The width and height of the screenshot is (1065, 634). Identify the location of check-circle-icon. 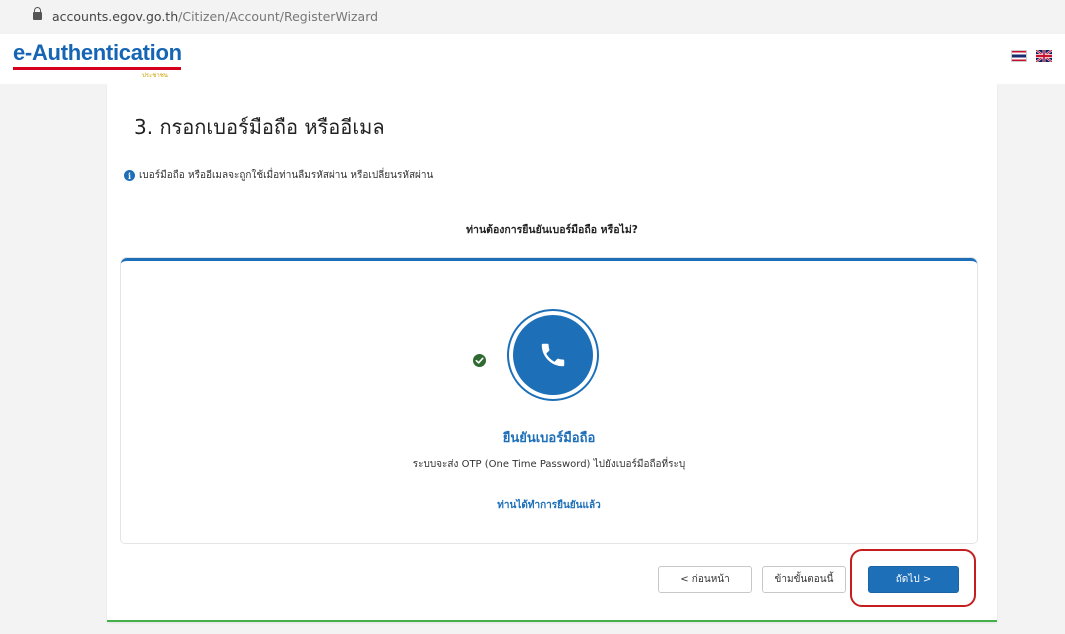
(479, 360).